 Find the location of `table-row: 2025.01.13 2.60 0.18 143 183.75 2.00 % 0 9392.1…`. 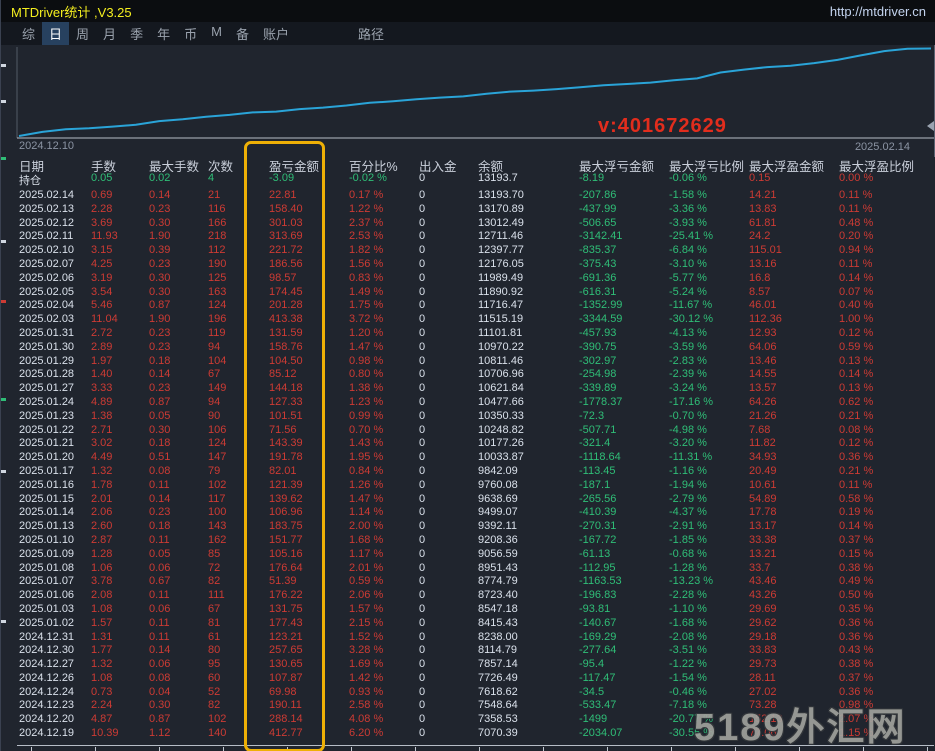

table-row: 2025.01.13 2.60 0.18 143 183.75 2.00 % 0 9392.1… is located at coordinates (468, 527).